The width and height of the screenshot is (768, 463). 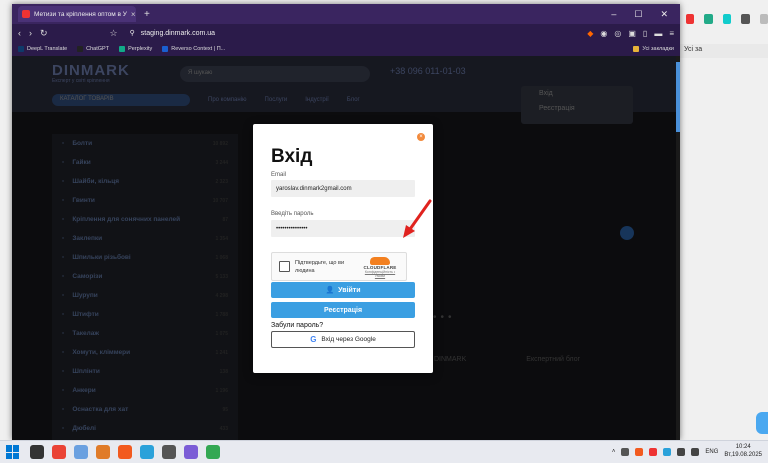 What do you see at coordinates (627, 233) in the screenshot?
I see `slider-next-icon` at bounding box center [627, 233].